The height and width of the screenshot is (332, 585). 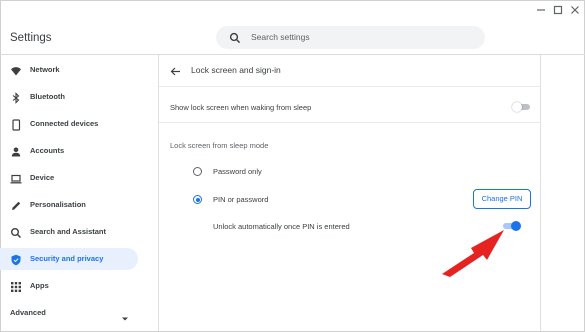 What do you see at coordinates (241, 199) in the screenshot?
I see `pin-or-password-label: PIN or password` at bounding box center [241, 199].